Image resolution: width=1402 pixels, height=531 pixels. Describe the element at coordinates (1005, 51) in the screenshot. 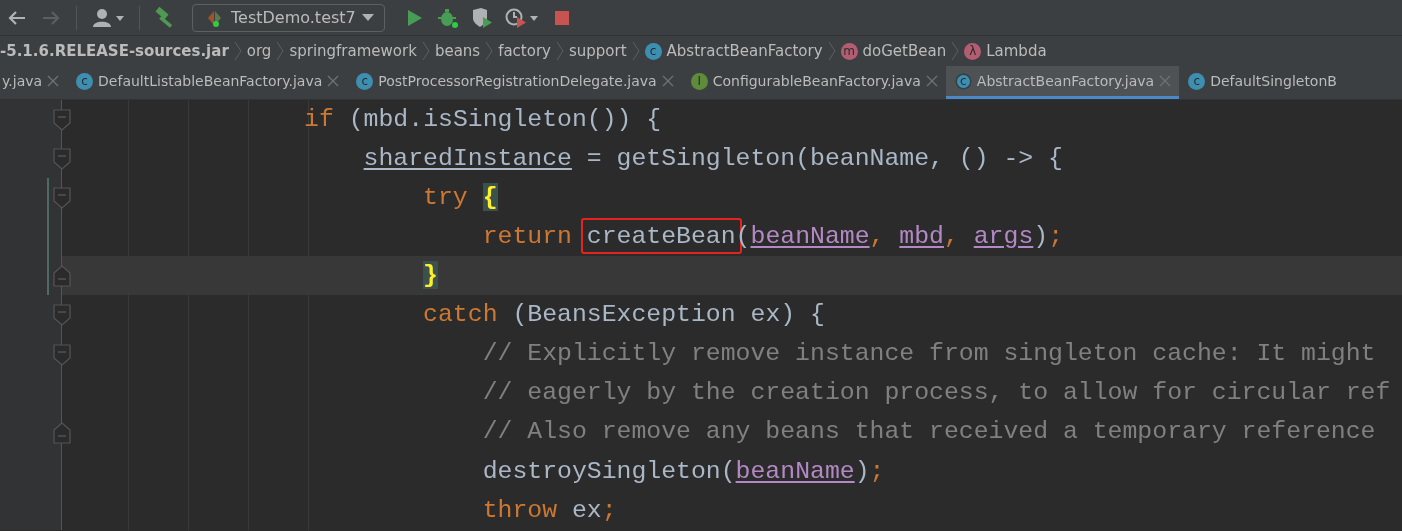

I see `breadcrumb-item: λ Lambda` at that location.